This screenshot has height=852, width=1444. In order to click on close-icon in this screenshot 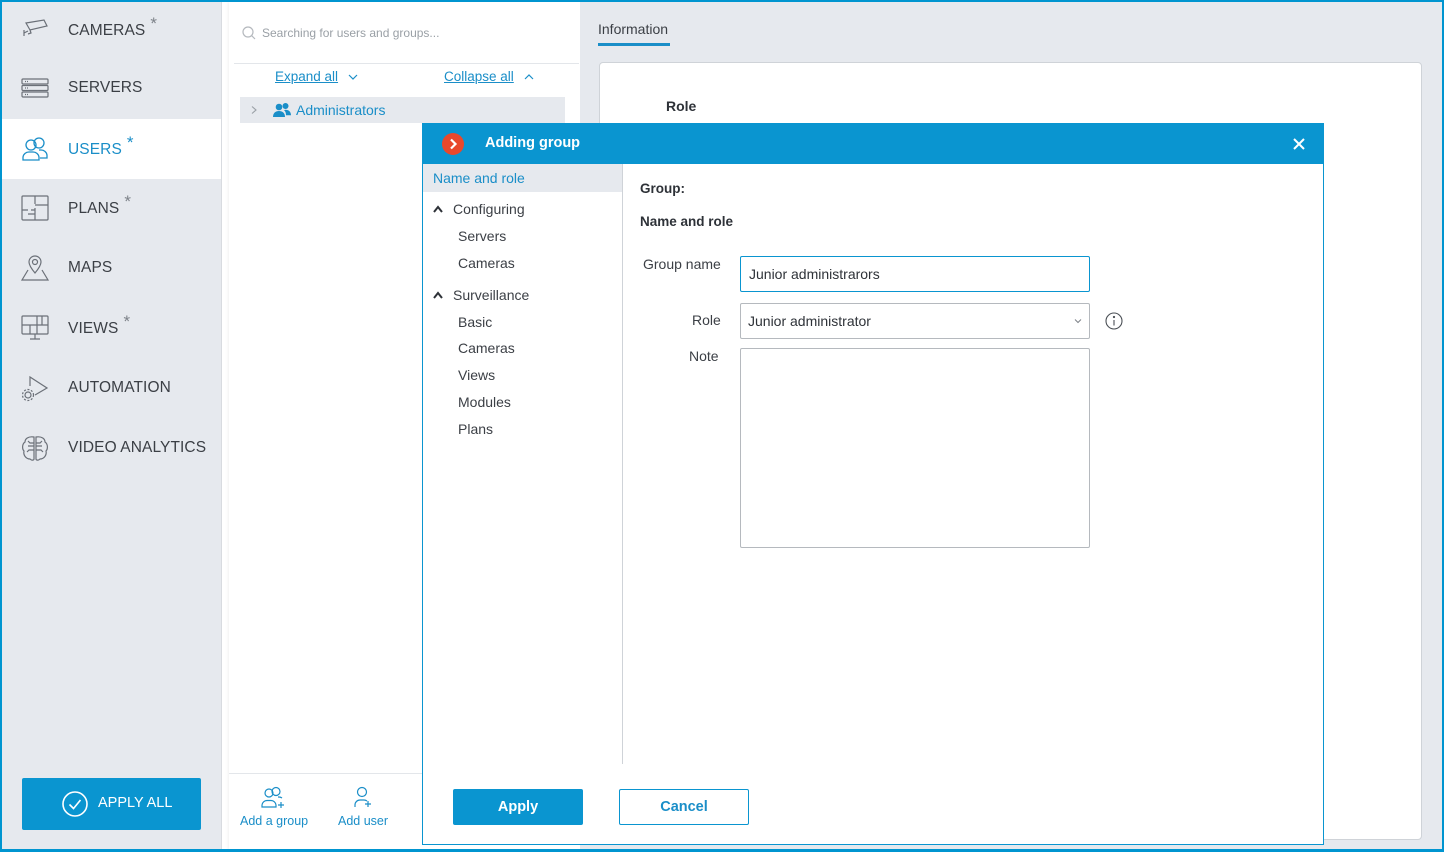, I will do `click(1299, 144)`.